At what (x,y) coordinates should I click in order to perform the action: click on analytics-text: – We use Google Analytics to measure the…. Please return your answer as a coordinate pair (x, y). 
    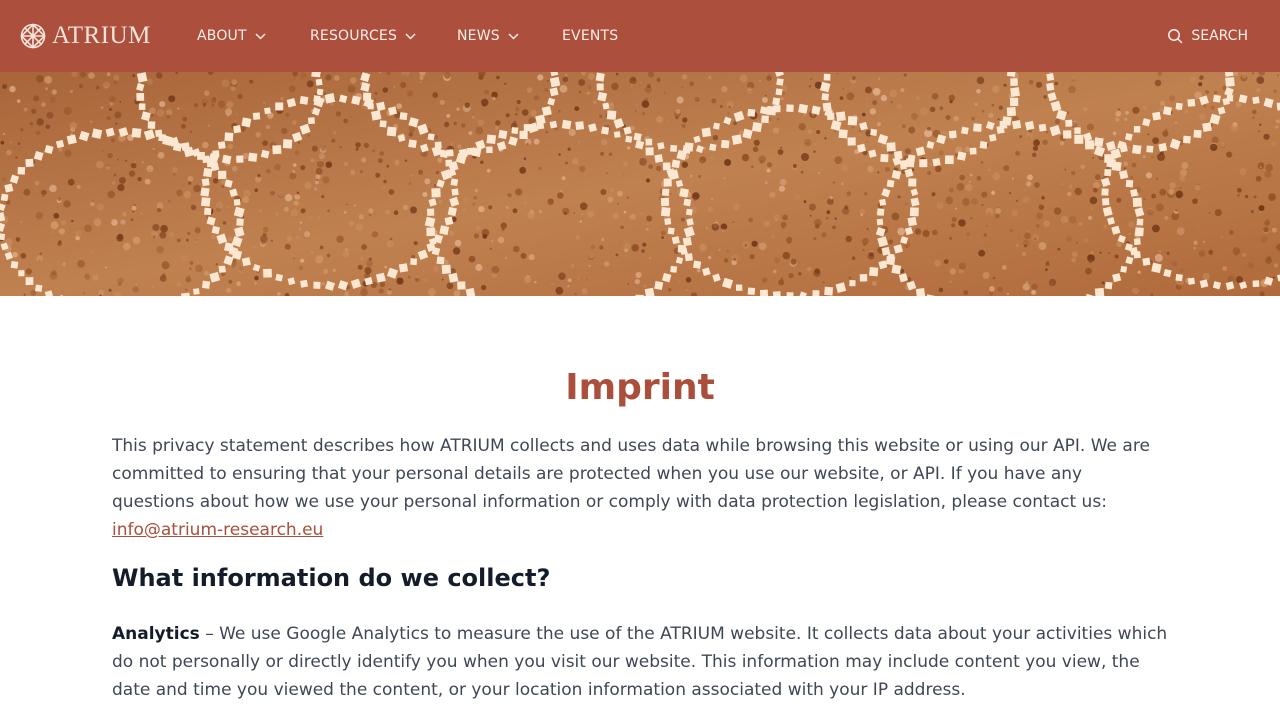
    Looking at the image, I should click on (640, 662).